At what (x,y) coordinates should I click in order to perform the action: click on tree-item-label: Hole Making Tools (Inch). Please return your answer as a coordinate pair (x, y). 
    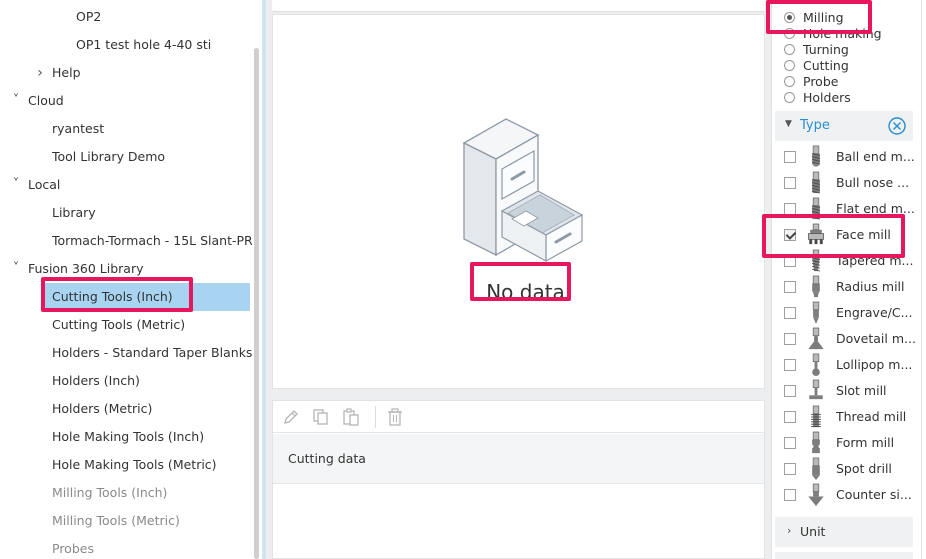
    Looking at the image, I should click on (128, 436).